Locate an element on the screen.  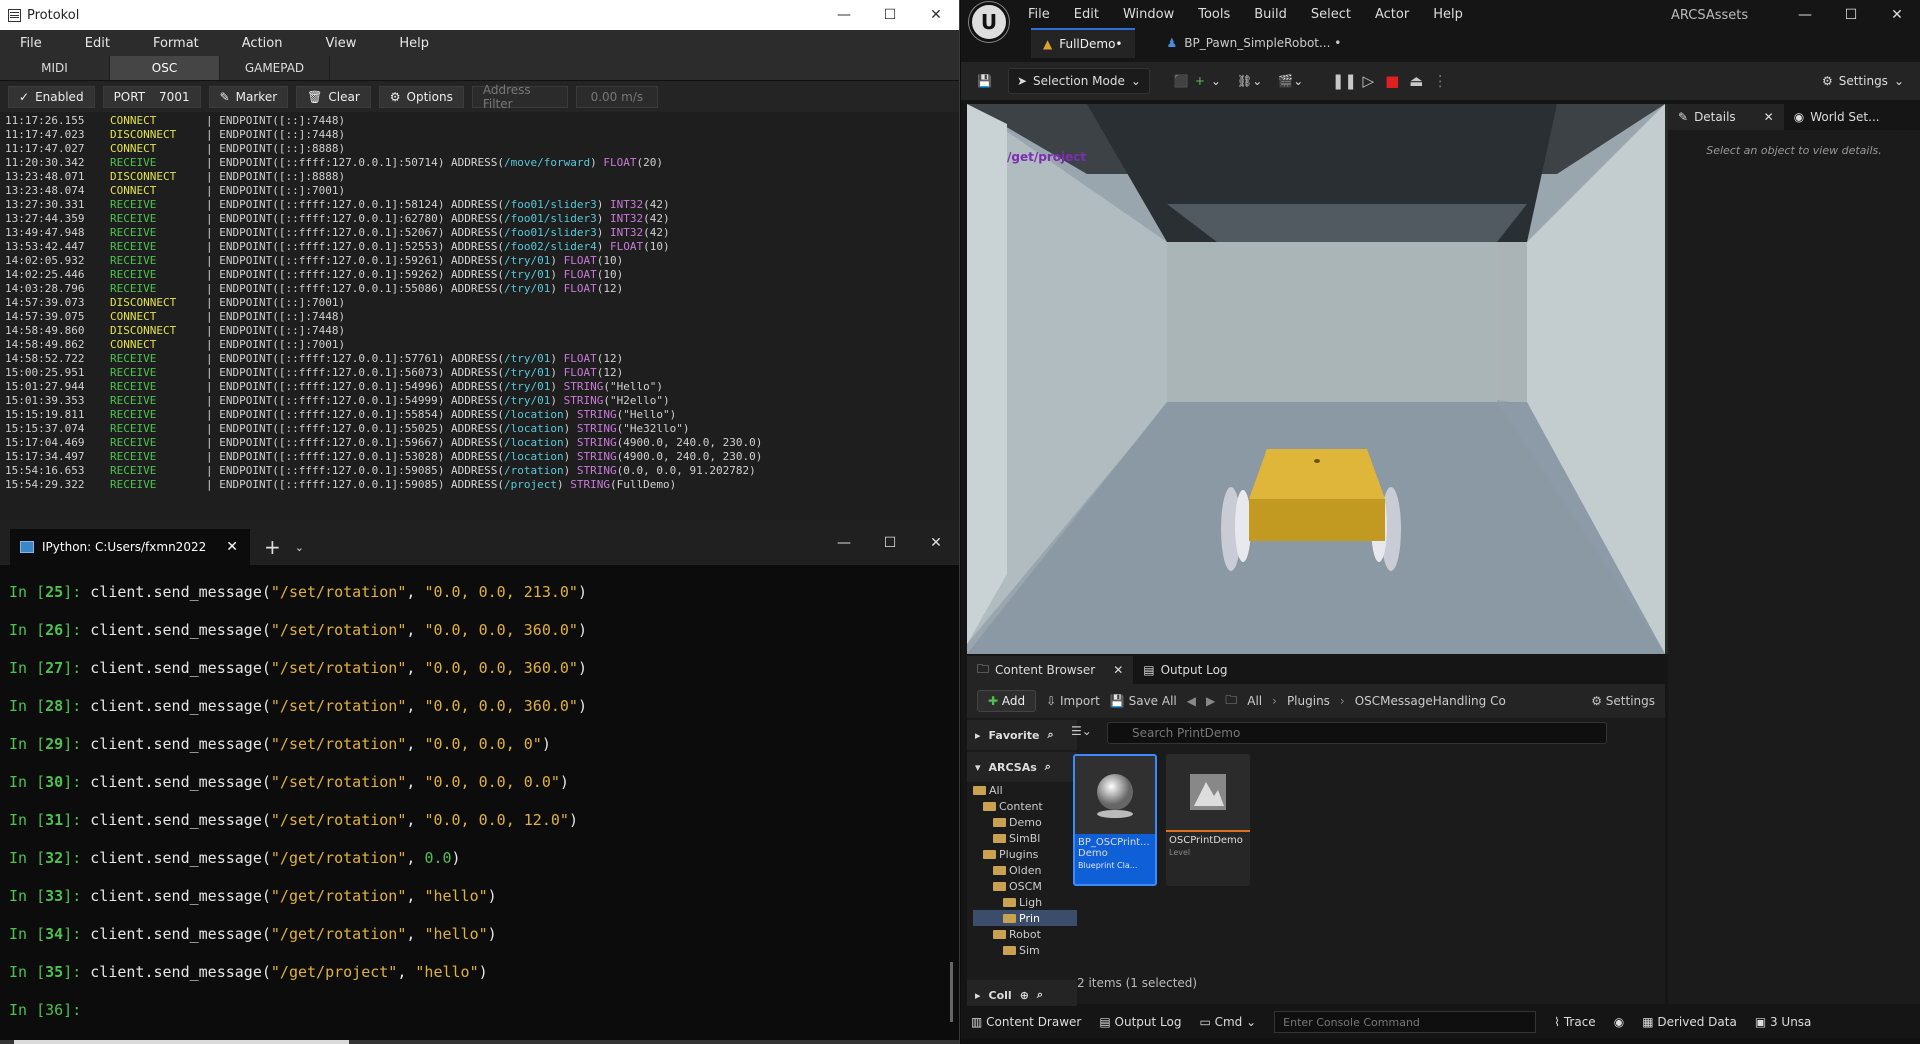
folder-tree-item: Plugins is located at coordinates (1025, 854).